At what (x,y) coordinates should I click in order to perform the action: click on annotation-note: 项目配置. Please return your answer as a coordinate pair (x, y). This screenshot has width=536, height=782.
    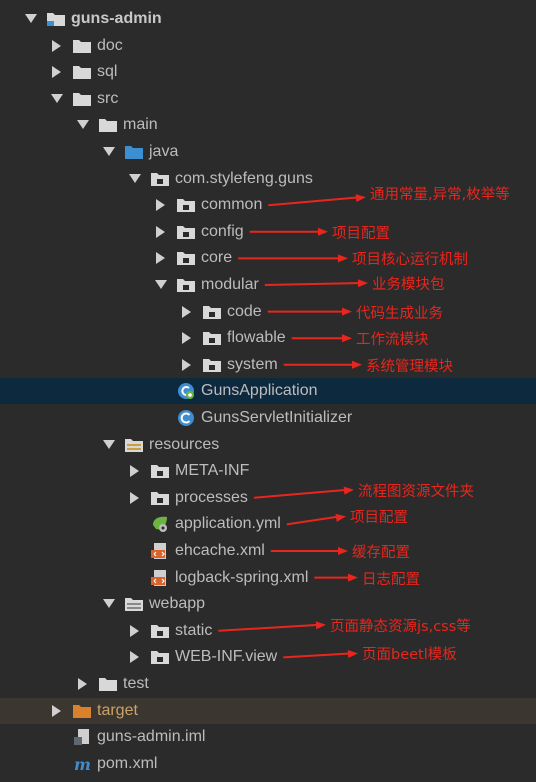
    Looking at the image, I should click on (379, 518).